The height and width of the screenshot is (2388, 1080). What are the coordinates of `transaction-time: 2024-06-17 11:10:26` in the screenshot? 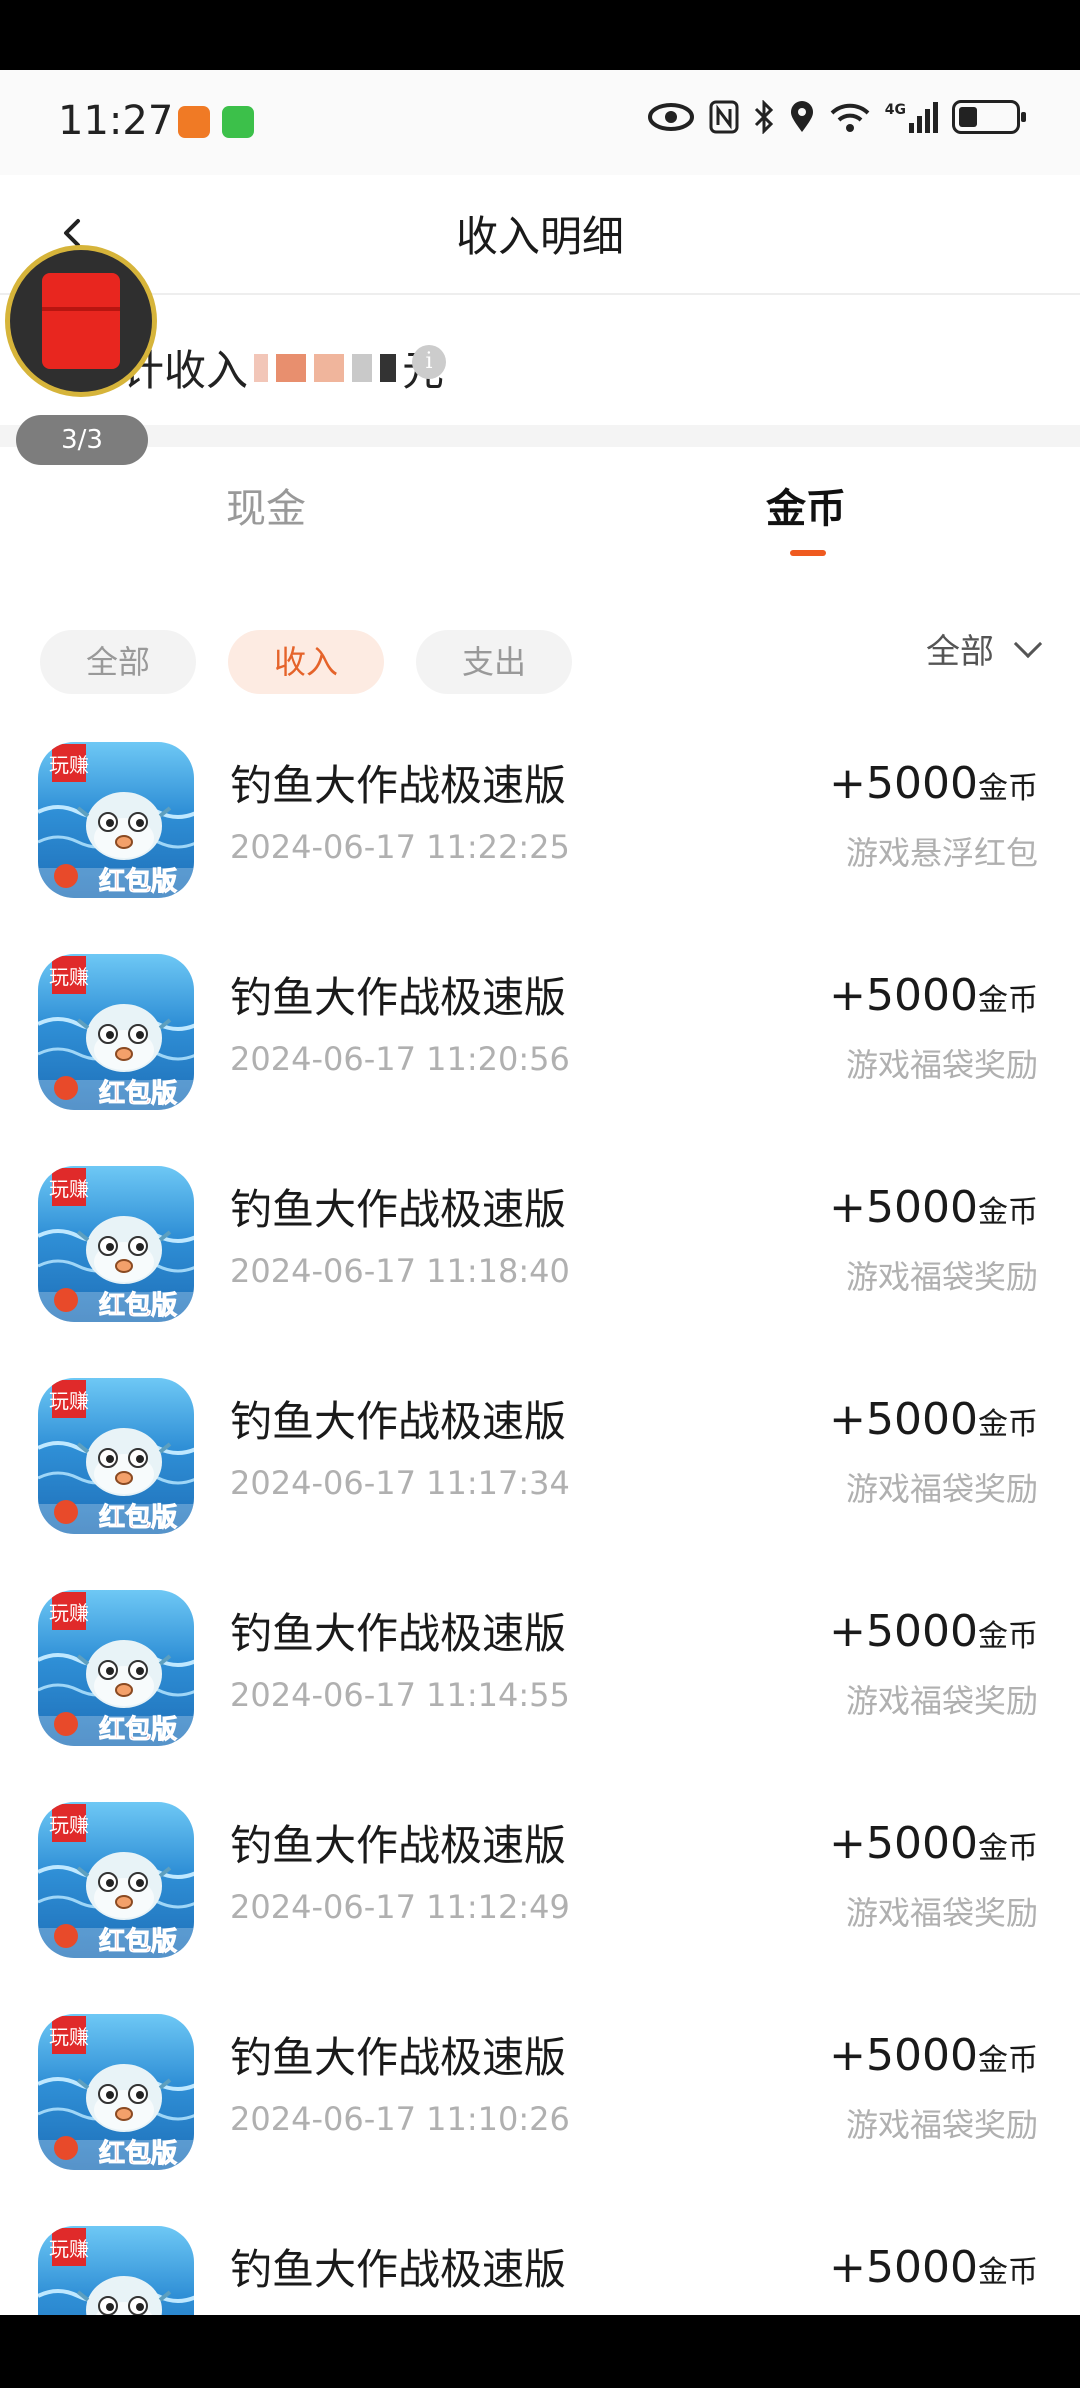 It's located at (400, 2119).